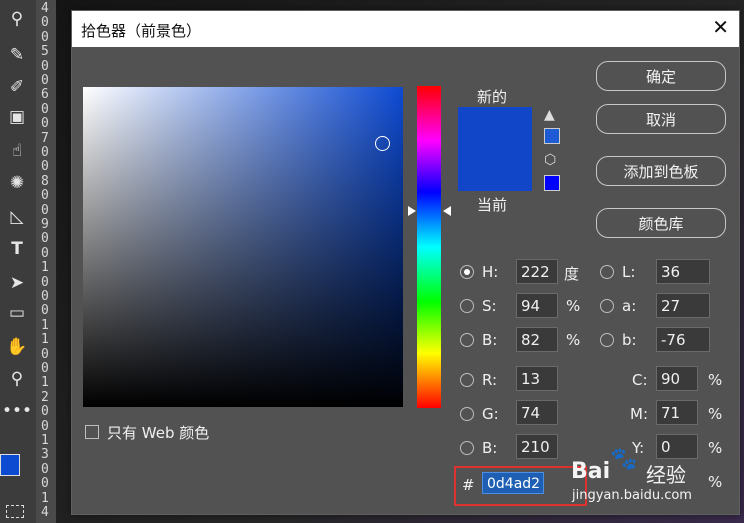  What do you see at coordinates (467, 380) in the screenshot?
I see `r-radio` at bounding box center [467, 380].